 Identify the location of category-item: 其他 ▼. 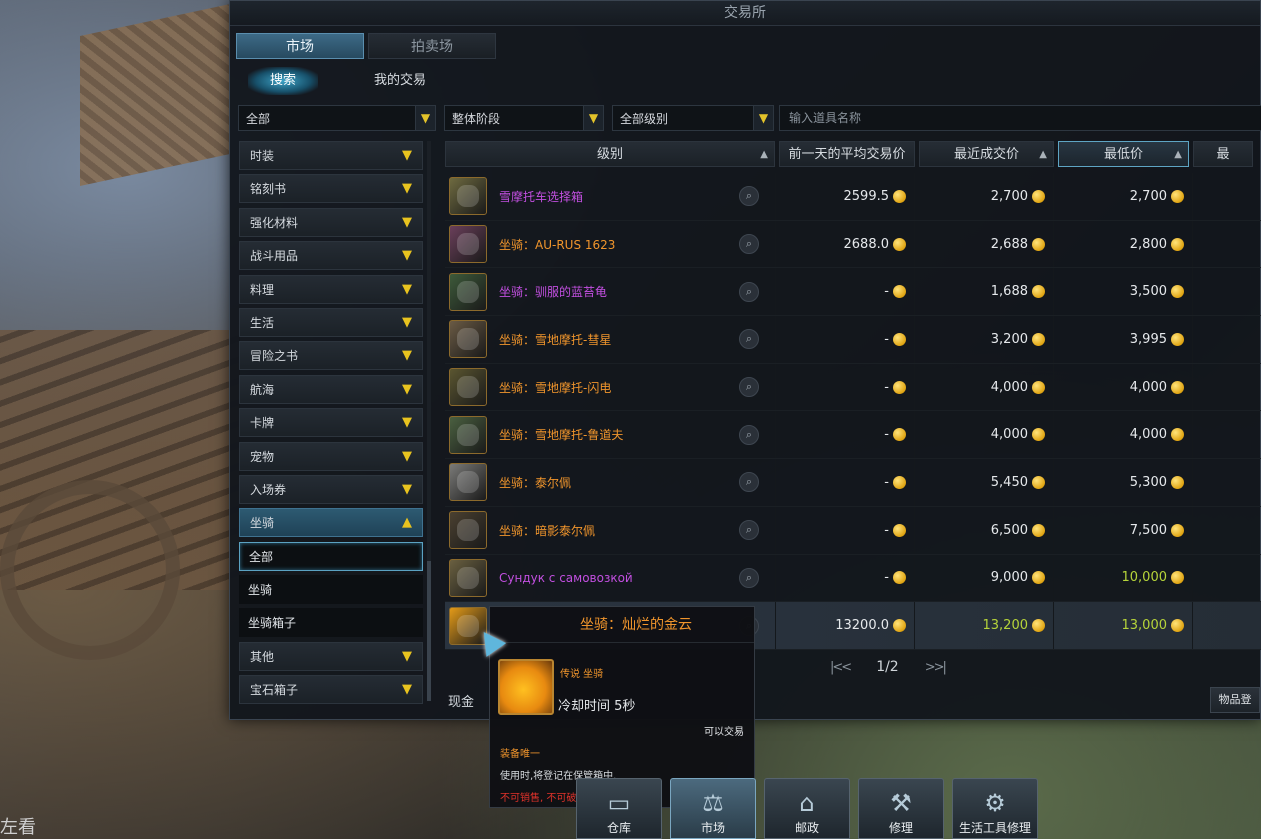
(331, 656).